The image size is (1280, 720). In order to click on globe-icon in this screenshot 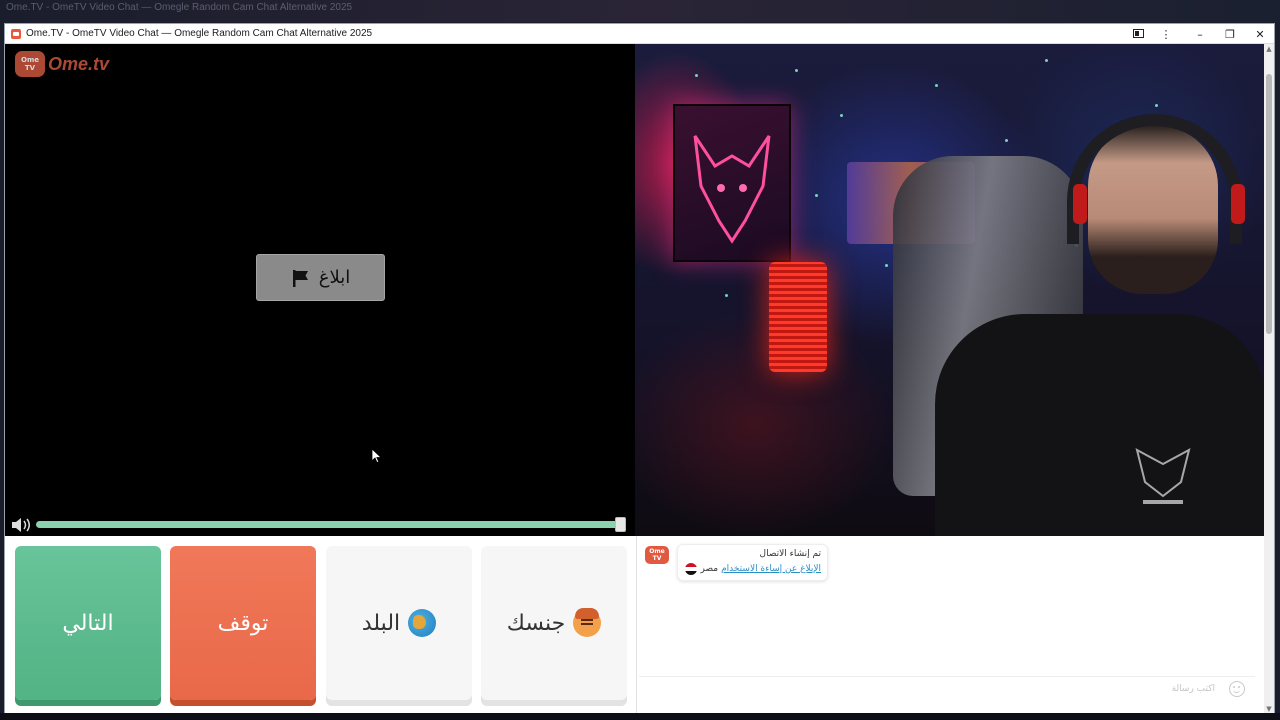, I will do `click(422, 623)`.